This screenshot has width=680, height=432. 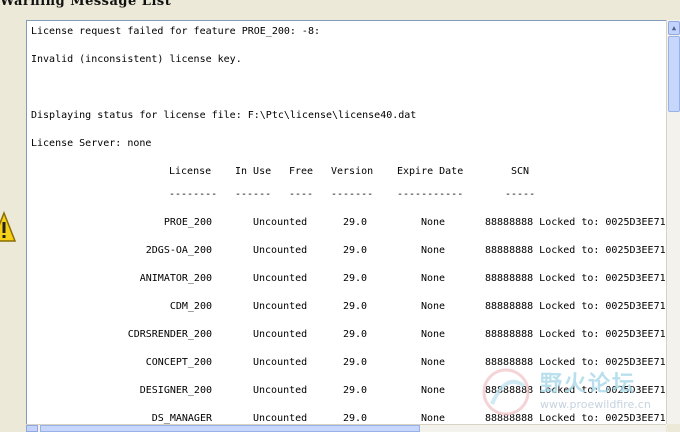 What do you see at coordinates (595, 404) in the screenshot?
I see `watermark-url: www.proewildfire.cn` at bounding box center [595, 404].